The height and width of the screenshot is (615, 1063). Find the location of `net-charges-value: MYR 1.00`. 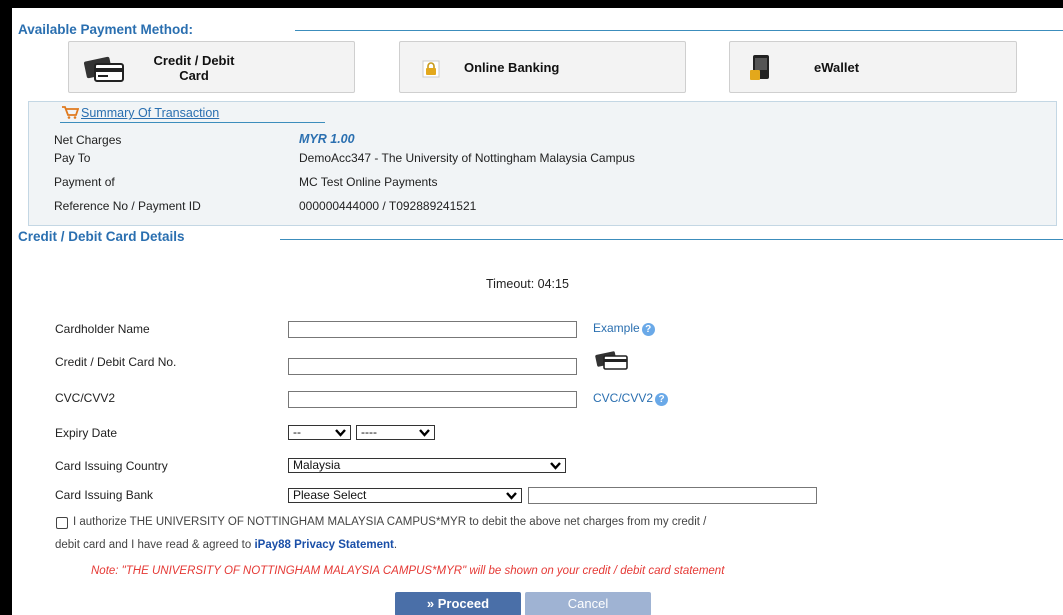

net-charges-value: MYR 1.00 is located at coordinates (327, 139).